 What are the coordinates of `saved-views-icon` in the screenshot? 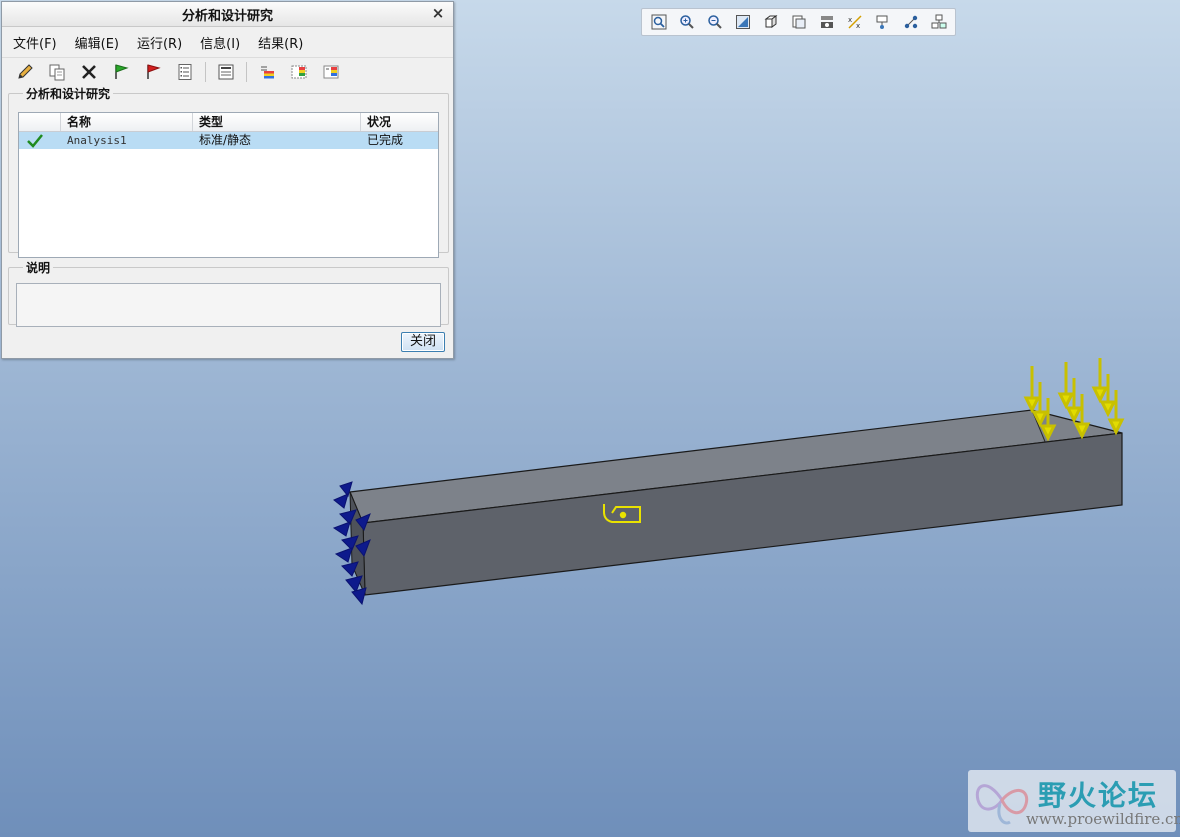 It's located at (798, 22).